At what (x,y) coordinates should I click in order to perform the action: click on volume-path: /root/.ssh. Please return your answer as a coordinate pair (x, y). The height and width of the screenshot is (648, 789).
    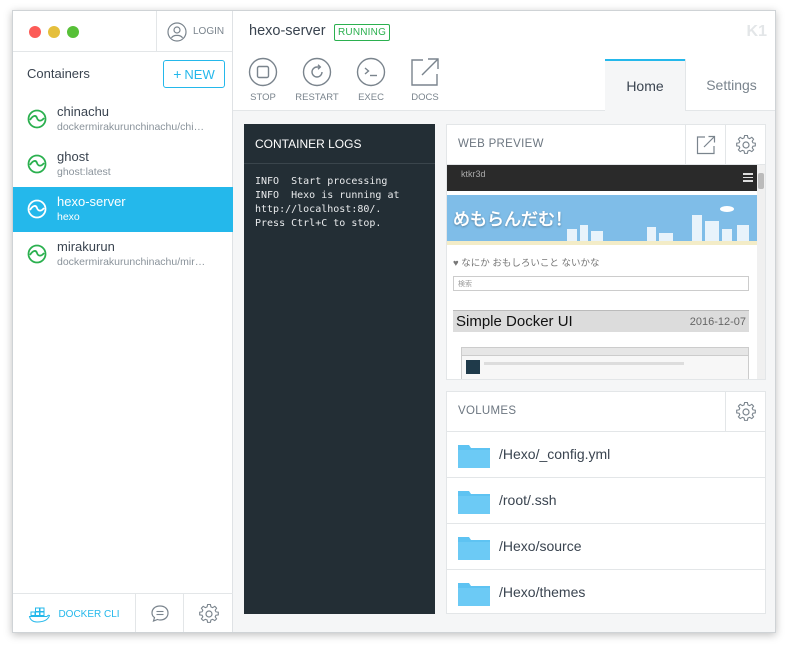
    Looking at the image, I should click on (528, 500).